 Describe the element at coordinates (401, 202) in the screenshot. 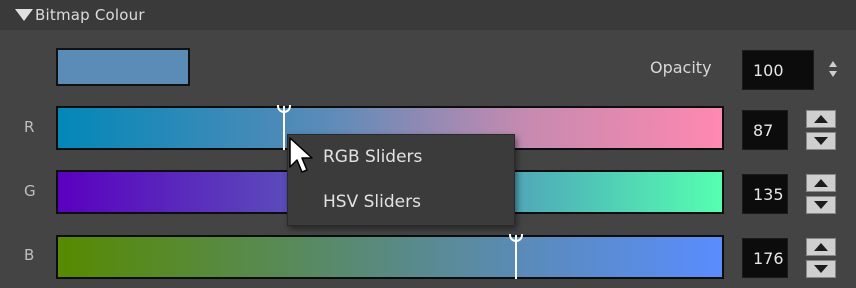

I see `menu-item-hsv-sliders: HSV Sliders` at that location.